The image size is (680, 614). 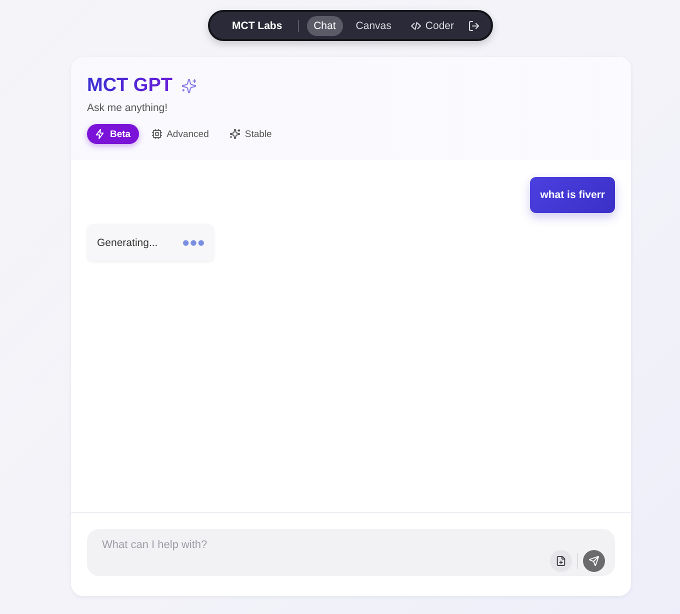 What do you see at coordinates (572, 195) in the screenshot?
I see `user-message: what is fiverr` at bounding box center [572, 195].